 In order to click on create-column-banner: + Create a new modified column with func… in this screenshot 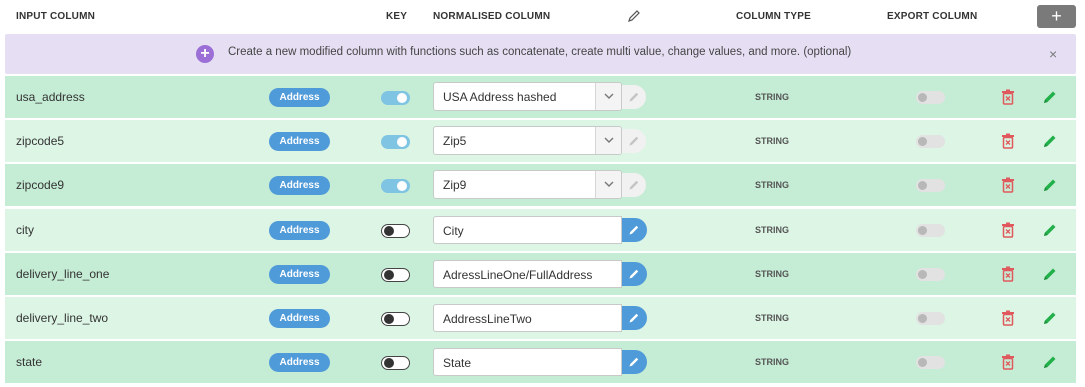, I will do `click(540, 54)`.